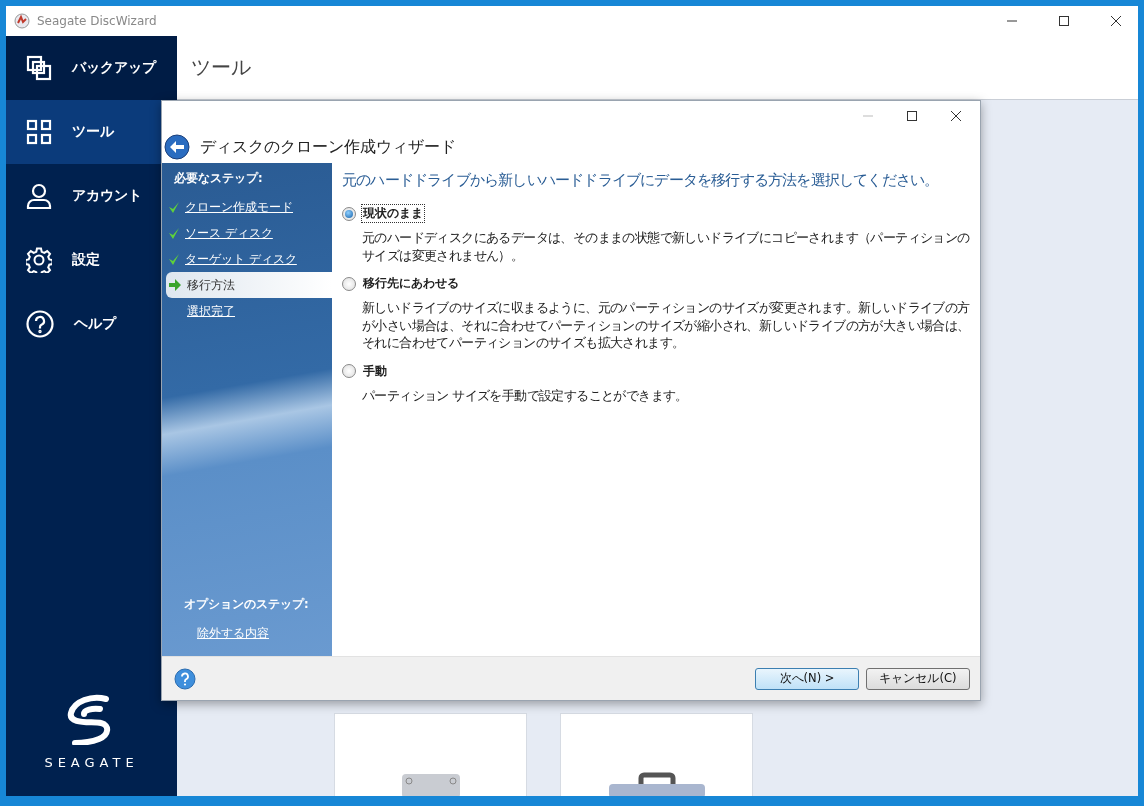 The image size is (1144, 806). What do you see at coordinates (91, 762) in the screenshot?
I see `logo-text: SEAGATE` at bounding box center [91, 762].